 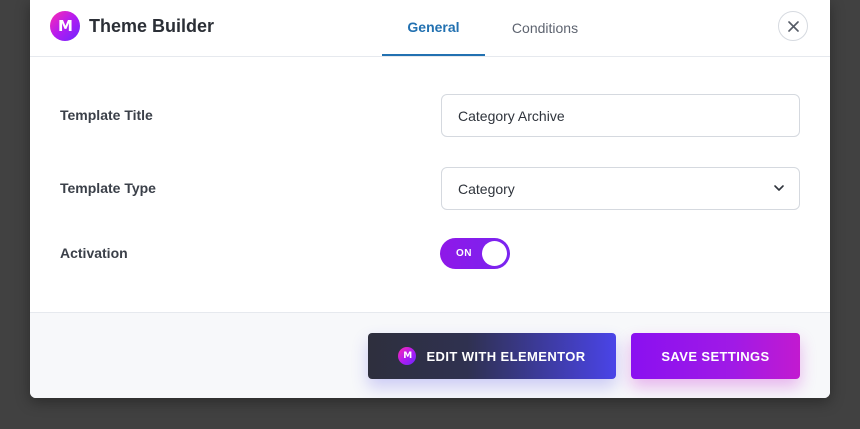 What do you see at coordinates (620, 188) in the screenshot?
I see `template-type-select: Category` at bounding box center [620, 188].